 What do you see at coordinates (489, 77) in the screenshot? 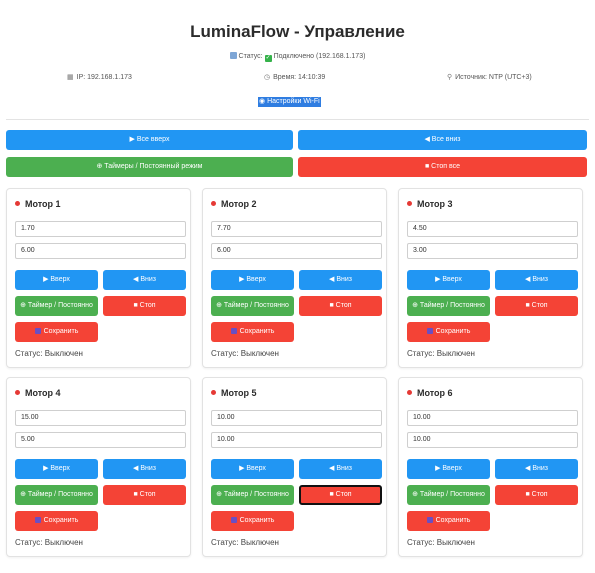
I see `source-info: ⚲ Источник: NTP (UTC+3)` at bounding box center [489, 77].